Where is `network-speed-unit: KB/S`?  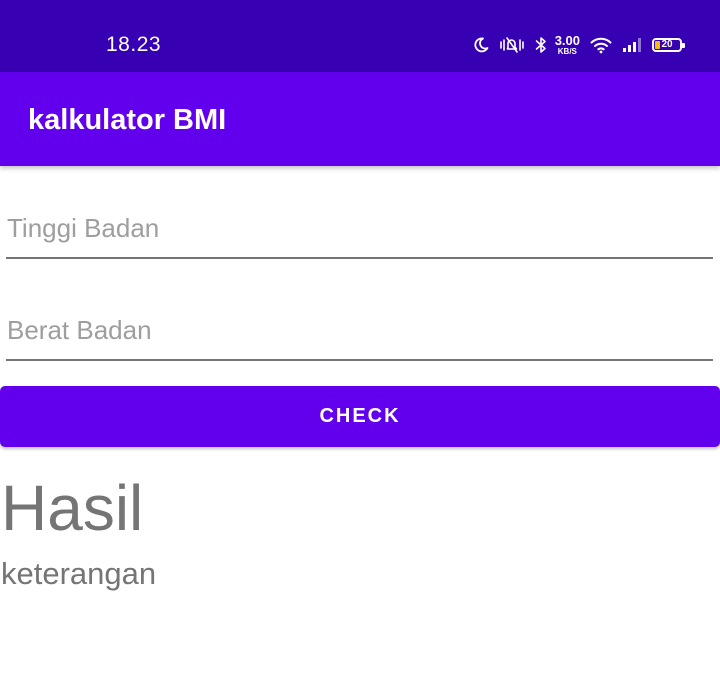 network-speed-unit: KB/S is located at coordinates (567, 51).